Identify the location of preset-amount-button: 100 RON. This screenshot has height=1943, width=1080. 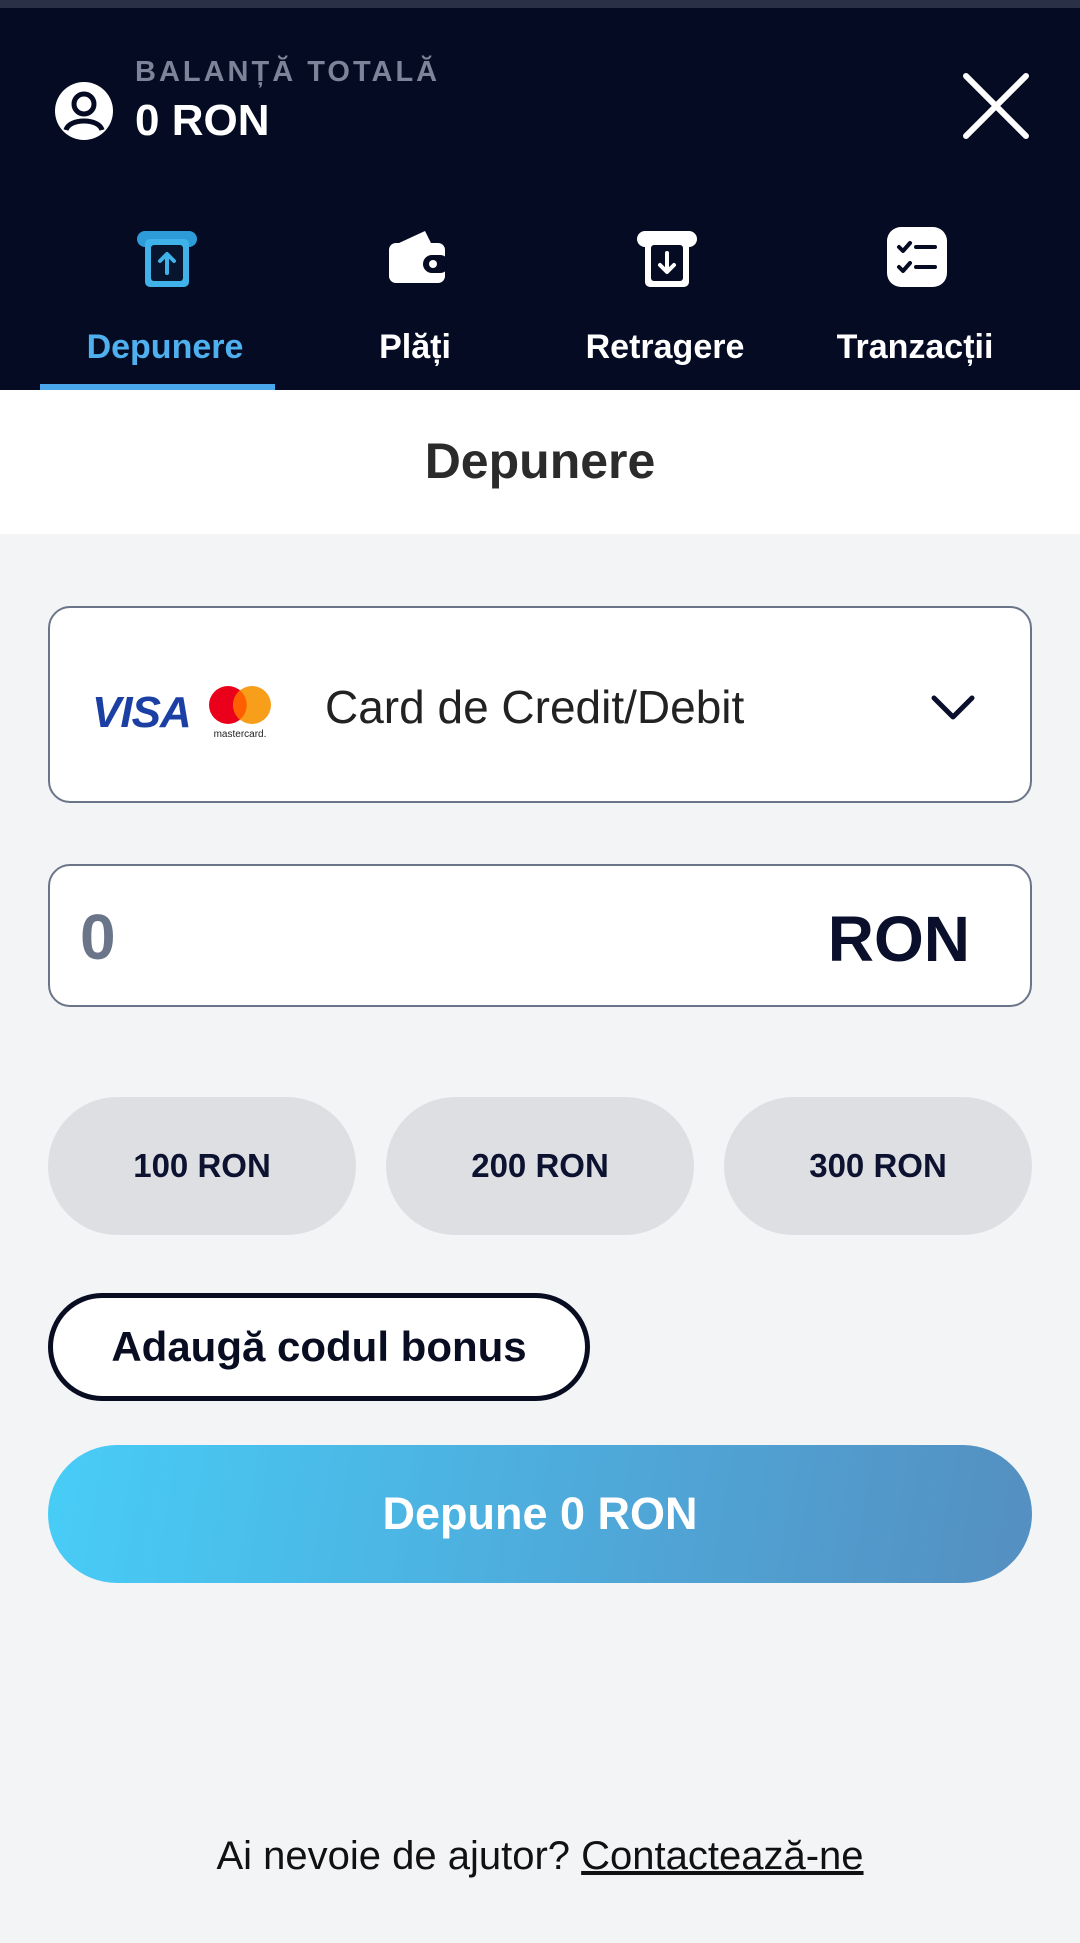
(202, 1166).